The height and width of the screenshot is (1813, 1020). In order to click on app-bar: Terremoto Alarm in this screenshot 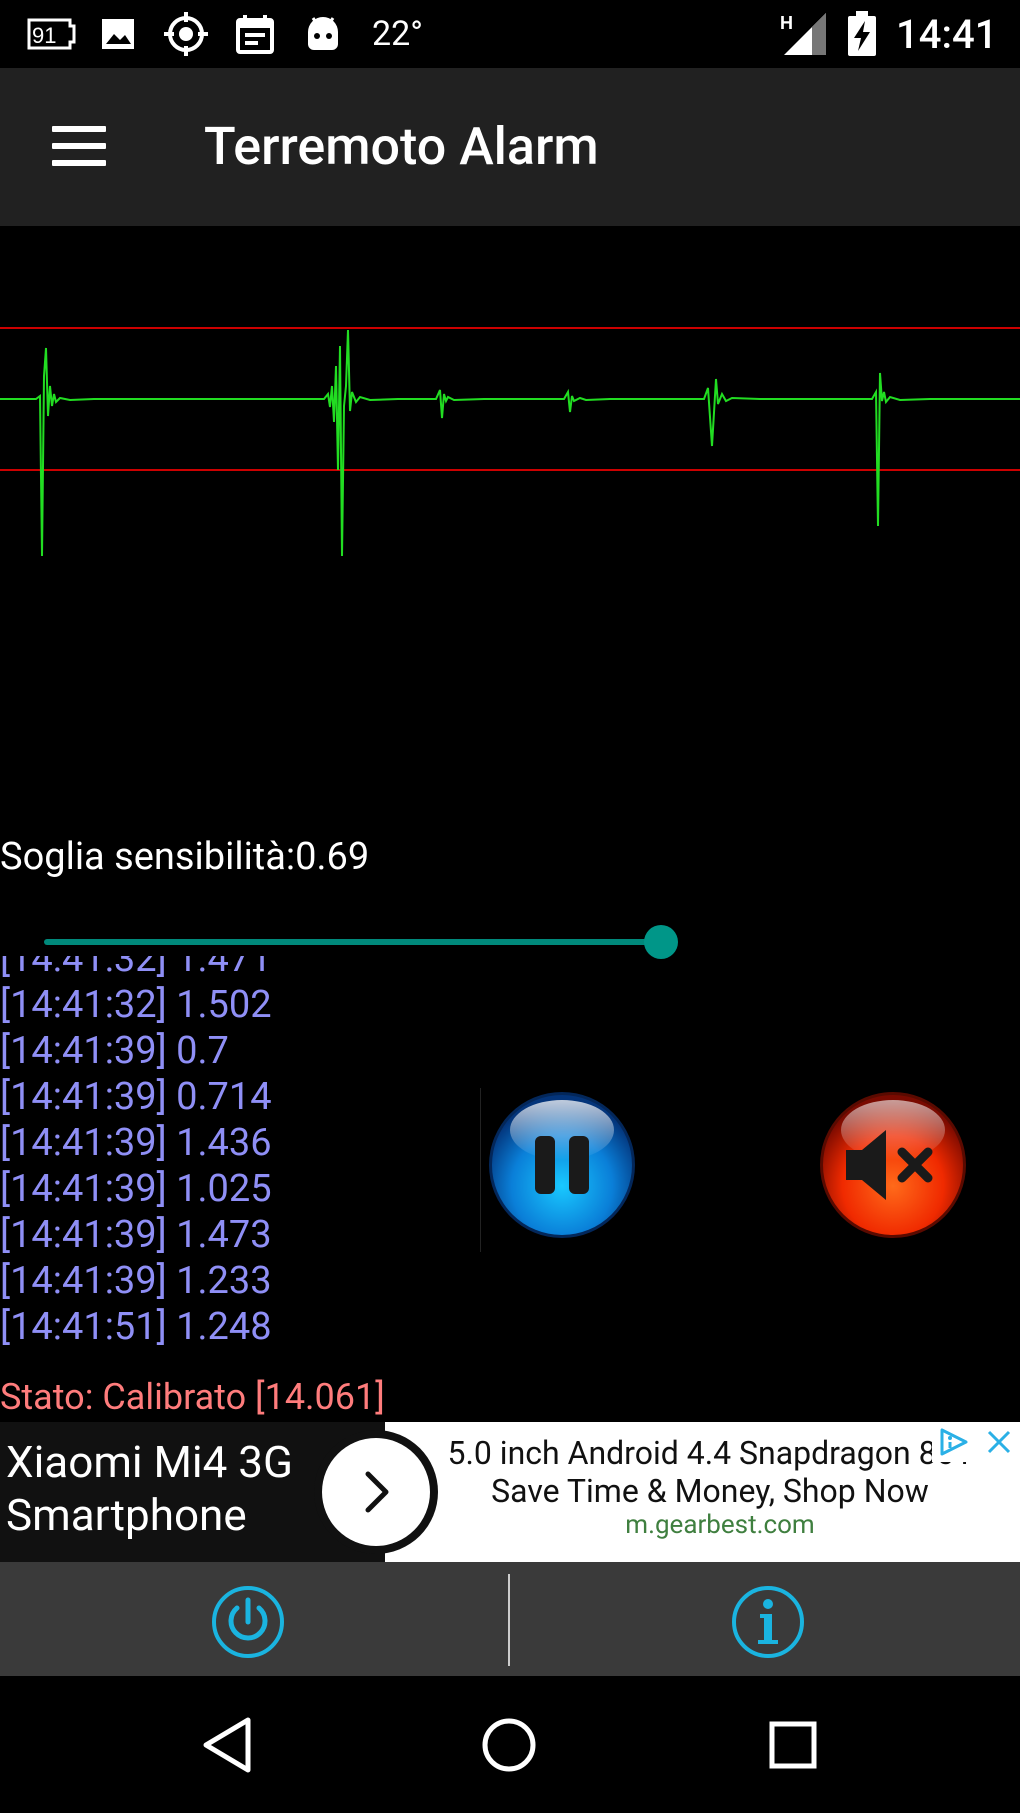, I will do `click(510, 147)`.